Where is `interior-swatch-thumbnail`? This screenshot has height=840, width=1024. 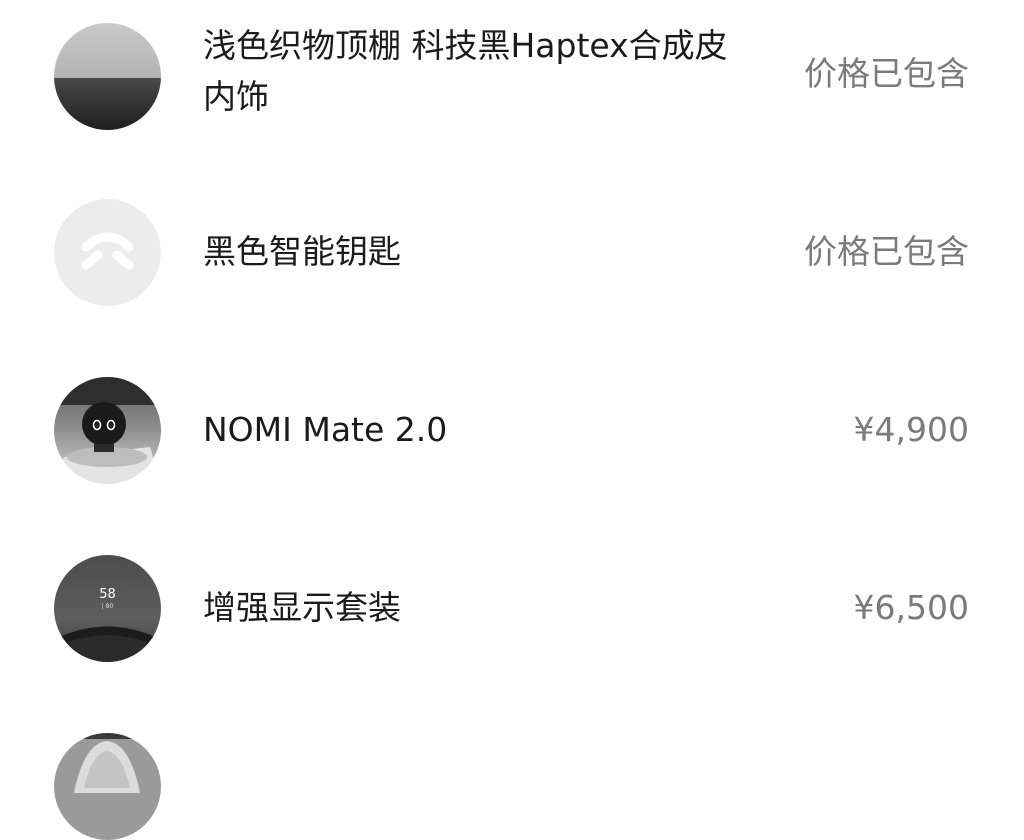
interior-swatch-thumbnail is located at coordinates (107, 76).